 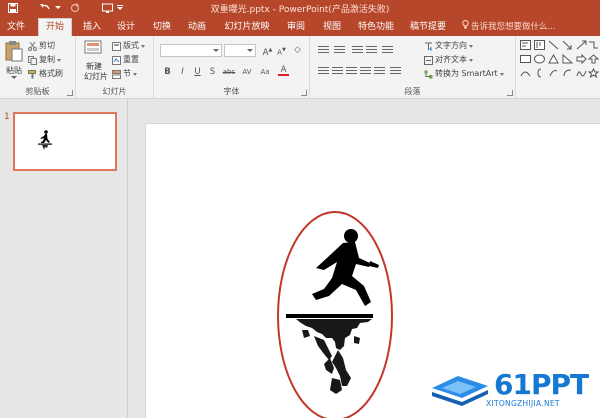 I want to click on section-label: 节, so click(x=127, y=73).